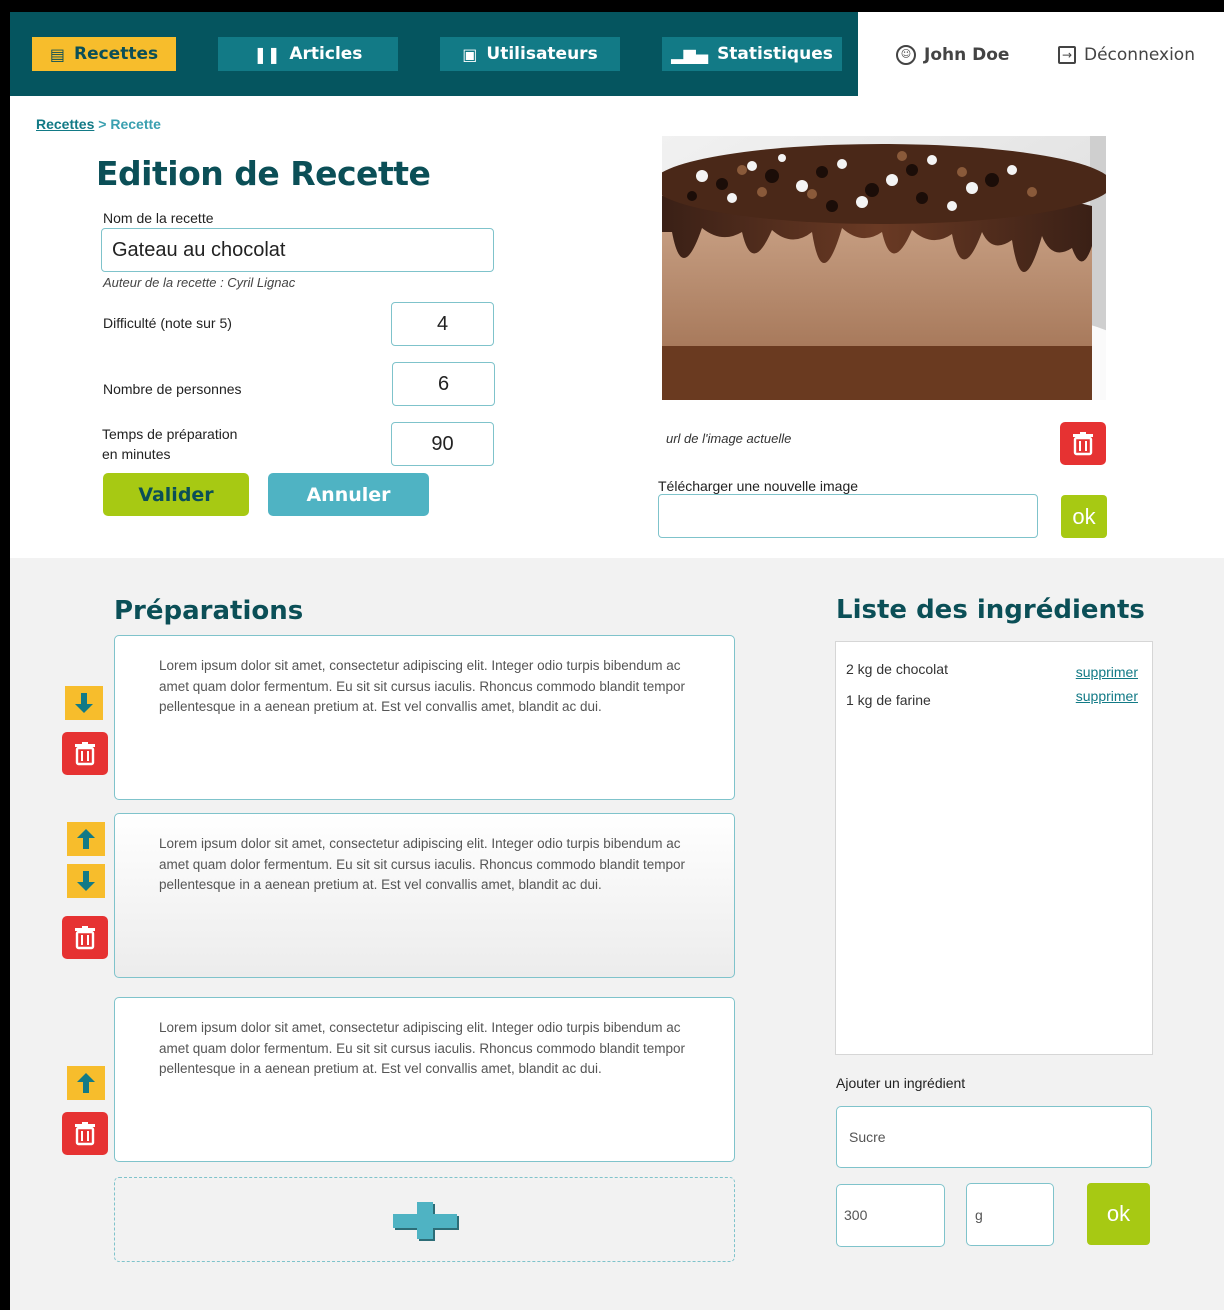  What do you see at coordinates (116, 54) in the screenshot?
I see `nav-item-label: Recettes` at bounding box center [116, 54].